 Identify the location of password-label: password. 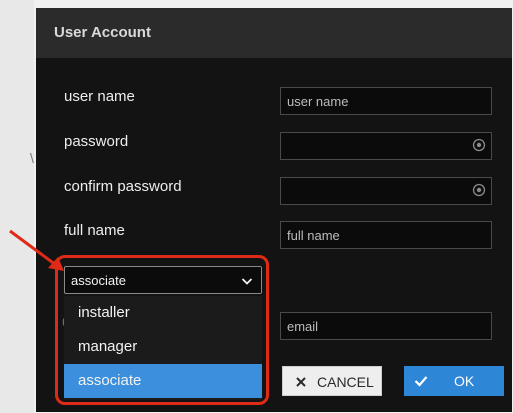
(96, 141).